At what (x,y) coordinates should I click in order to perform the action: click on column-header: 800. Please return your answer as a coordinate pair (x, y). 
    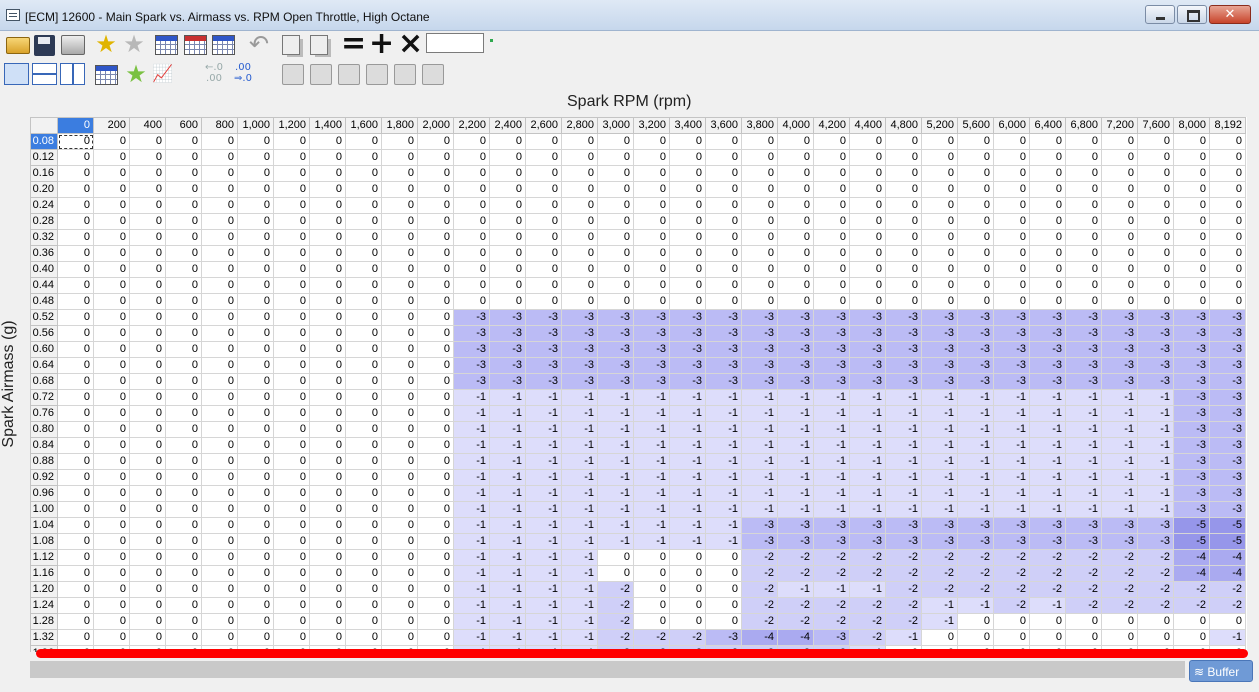
    Looking at the image, I should click on (219, 125).